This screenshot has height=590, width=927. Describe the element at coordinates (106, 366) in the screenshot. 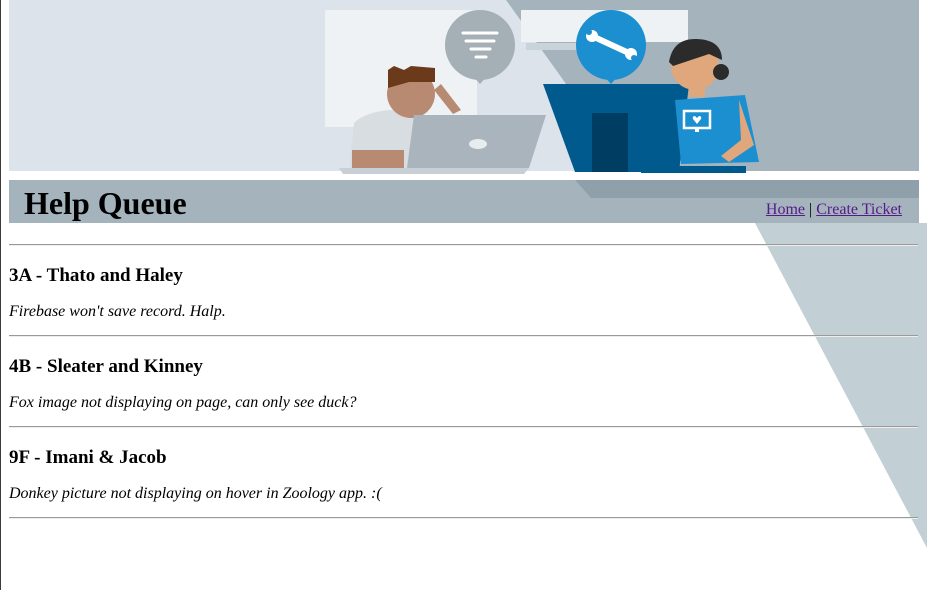

I see `ticket-heading: 4B - Sleater and Kinney` at that location.